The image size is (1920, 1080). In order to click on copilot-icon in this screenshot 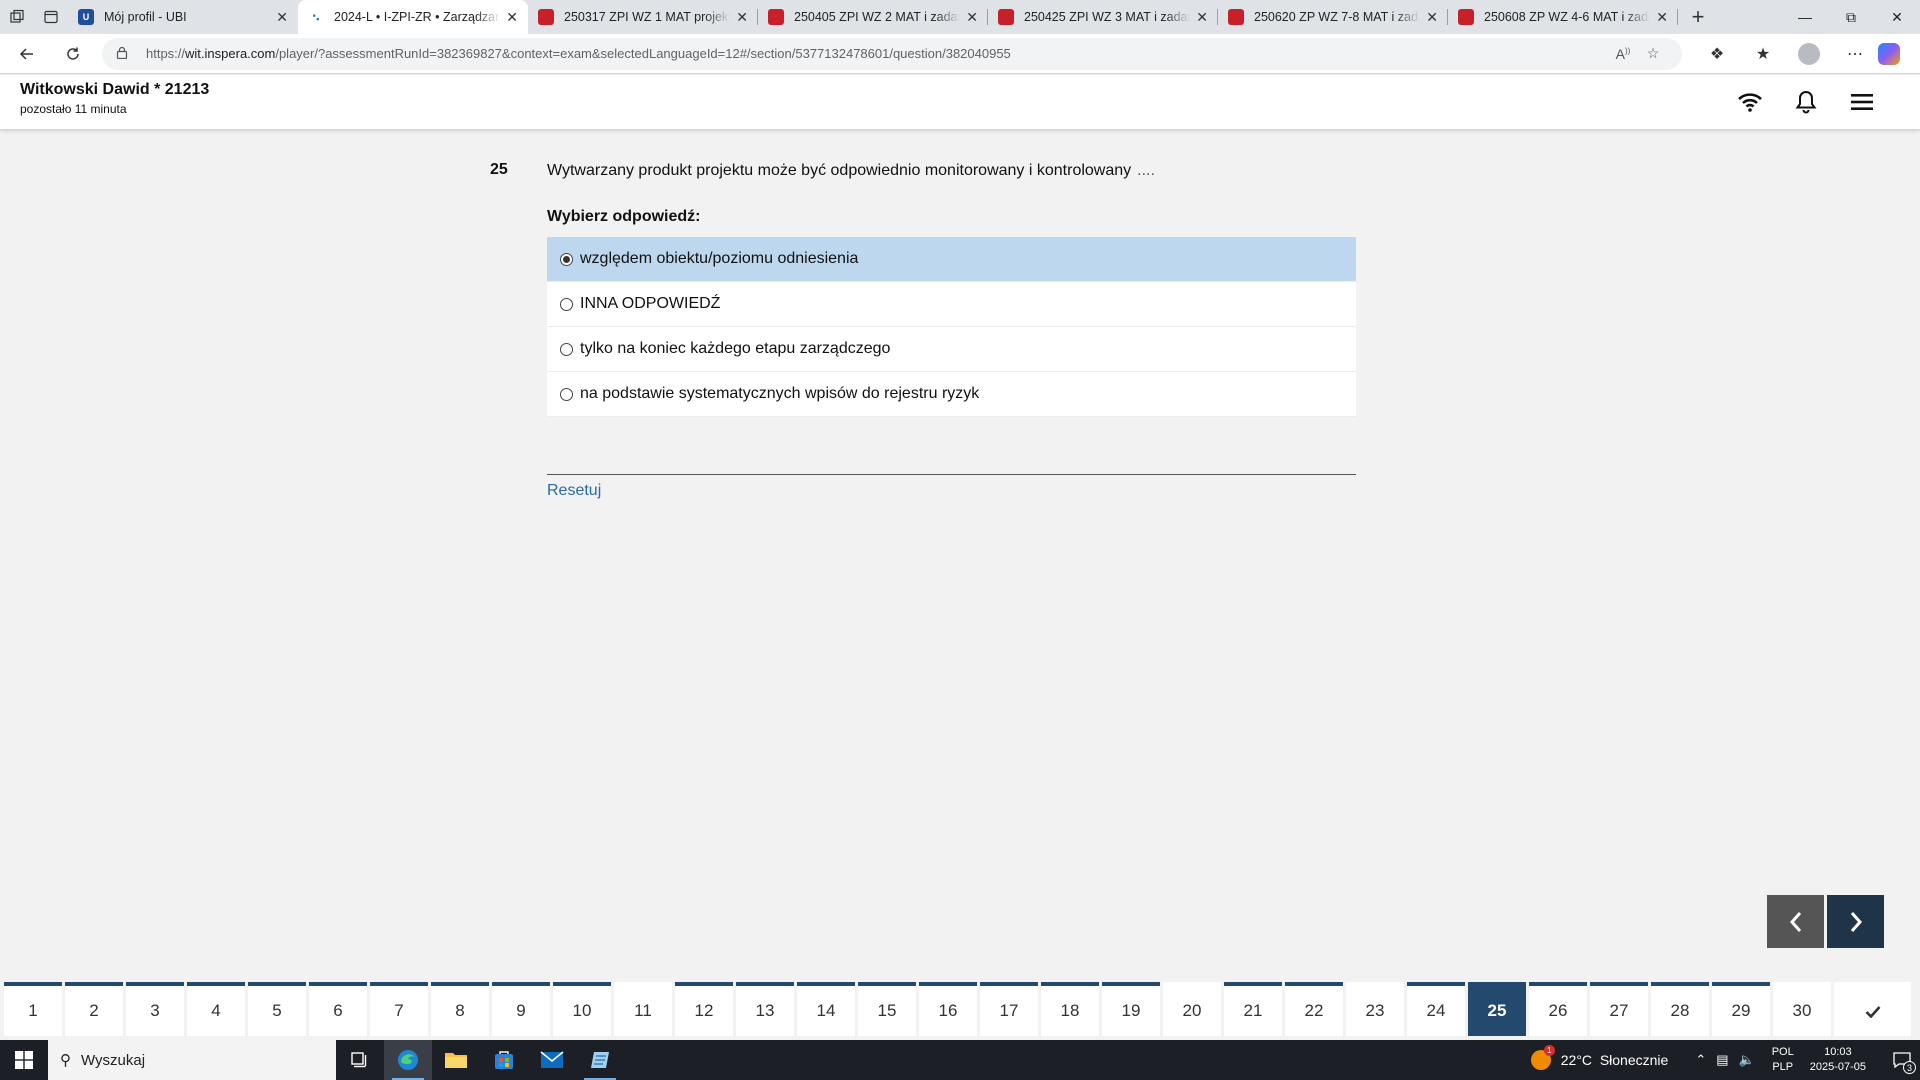, I will do `click(1889, 53)`.